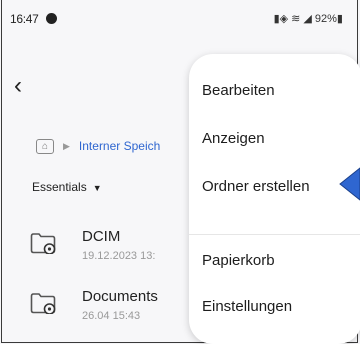 The image size is (360, 344). I want to click on menu-item-trash: Papierkorb, so click(238, 260).